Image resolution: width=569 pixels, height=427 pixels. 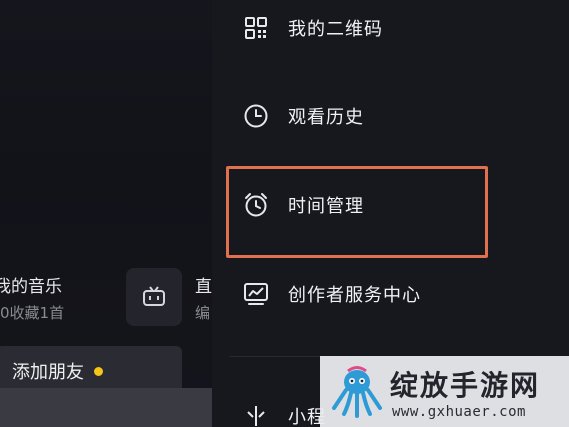 I want to click on menu-label-qr-code: 我的二维码, so click(x=335, y=29).